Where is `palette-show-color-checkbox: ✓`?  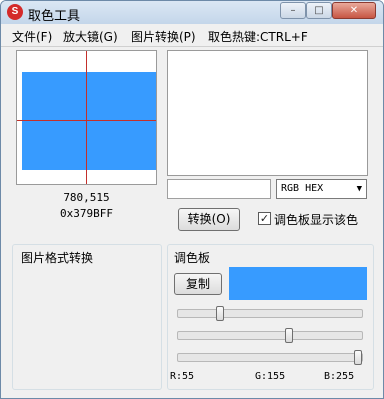
palette-show-color-checkbox: ✓ is located at coordinates (264, 218).